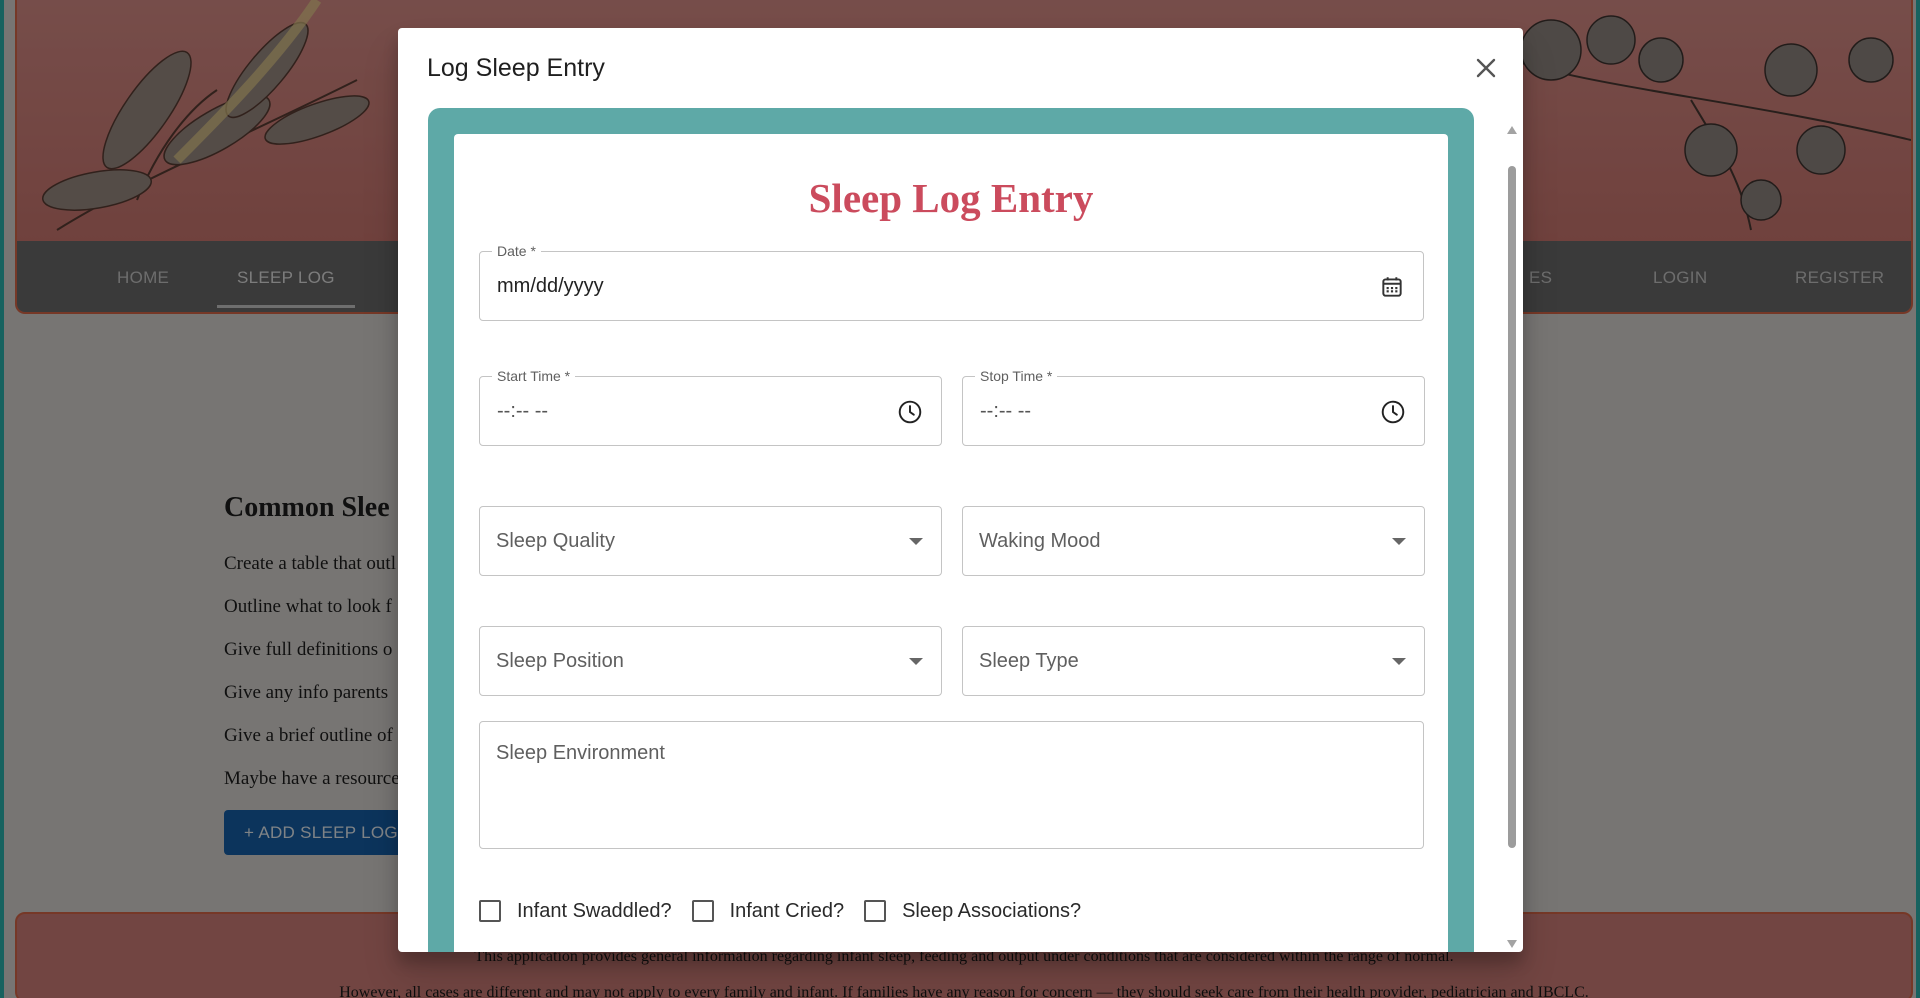 The image size is (1920, 998). Describe the element at coordinates (1512, 944) in the screenshot. I see `scroll-down-arrow-icon` at that location.